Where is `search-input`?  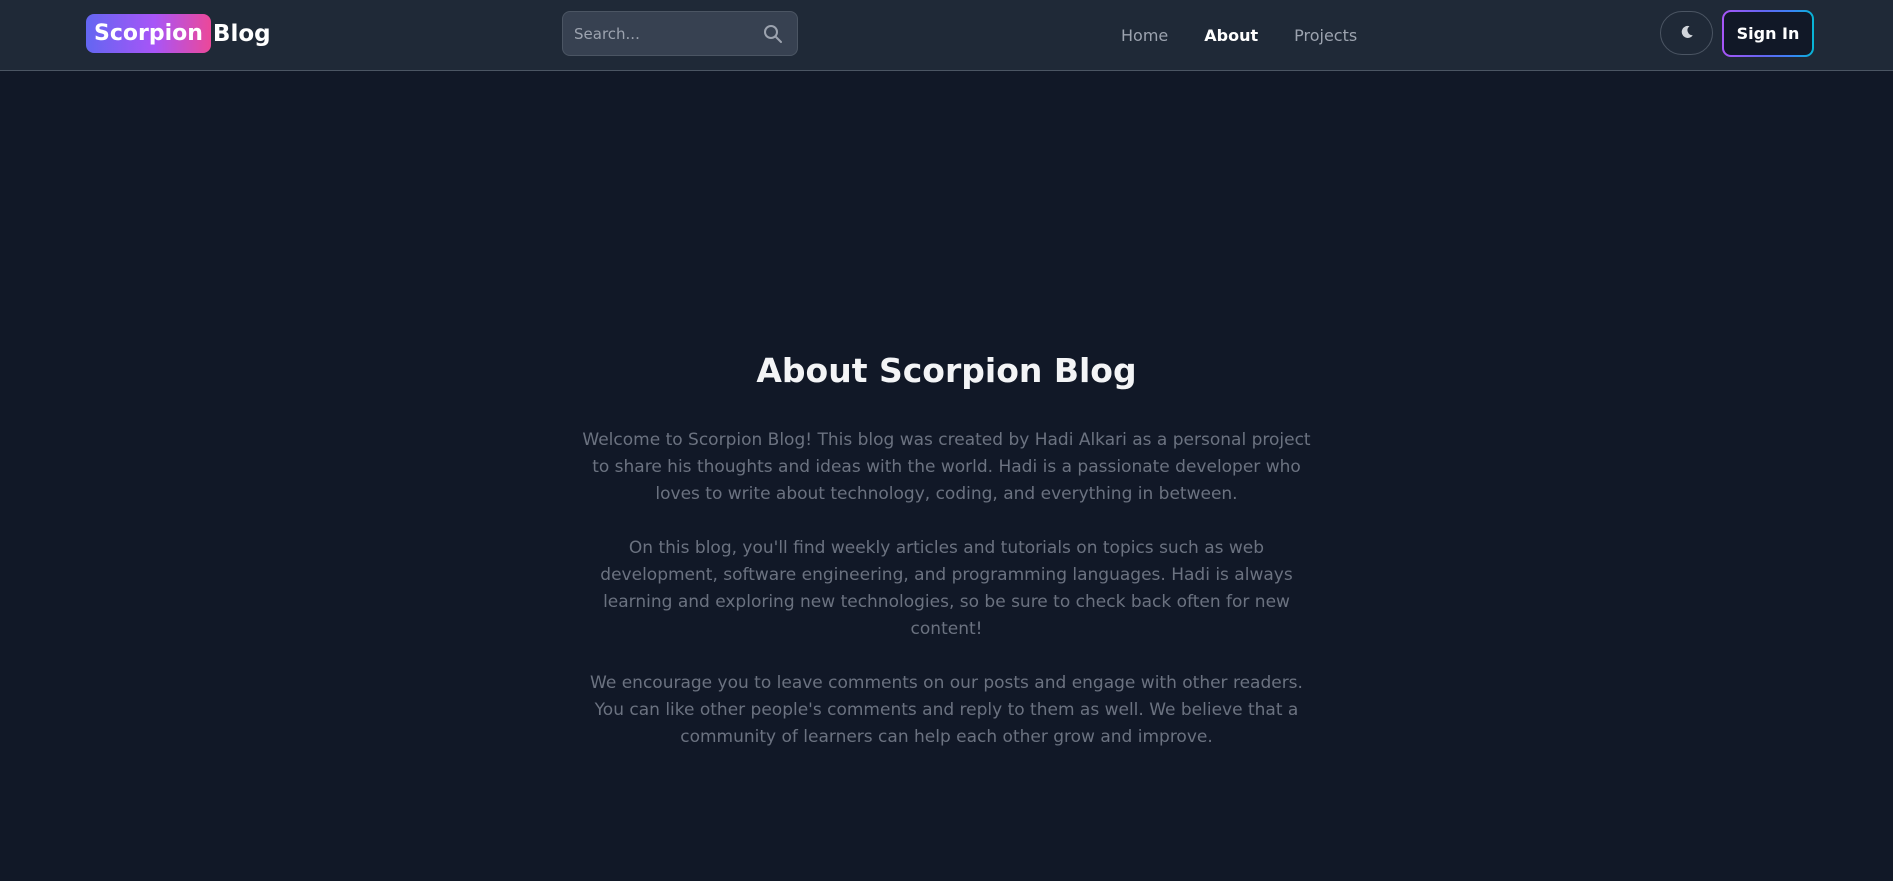 search-input is located at coordinates (658, 33).